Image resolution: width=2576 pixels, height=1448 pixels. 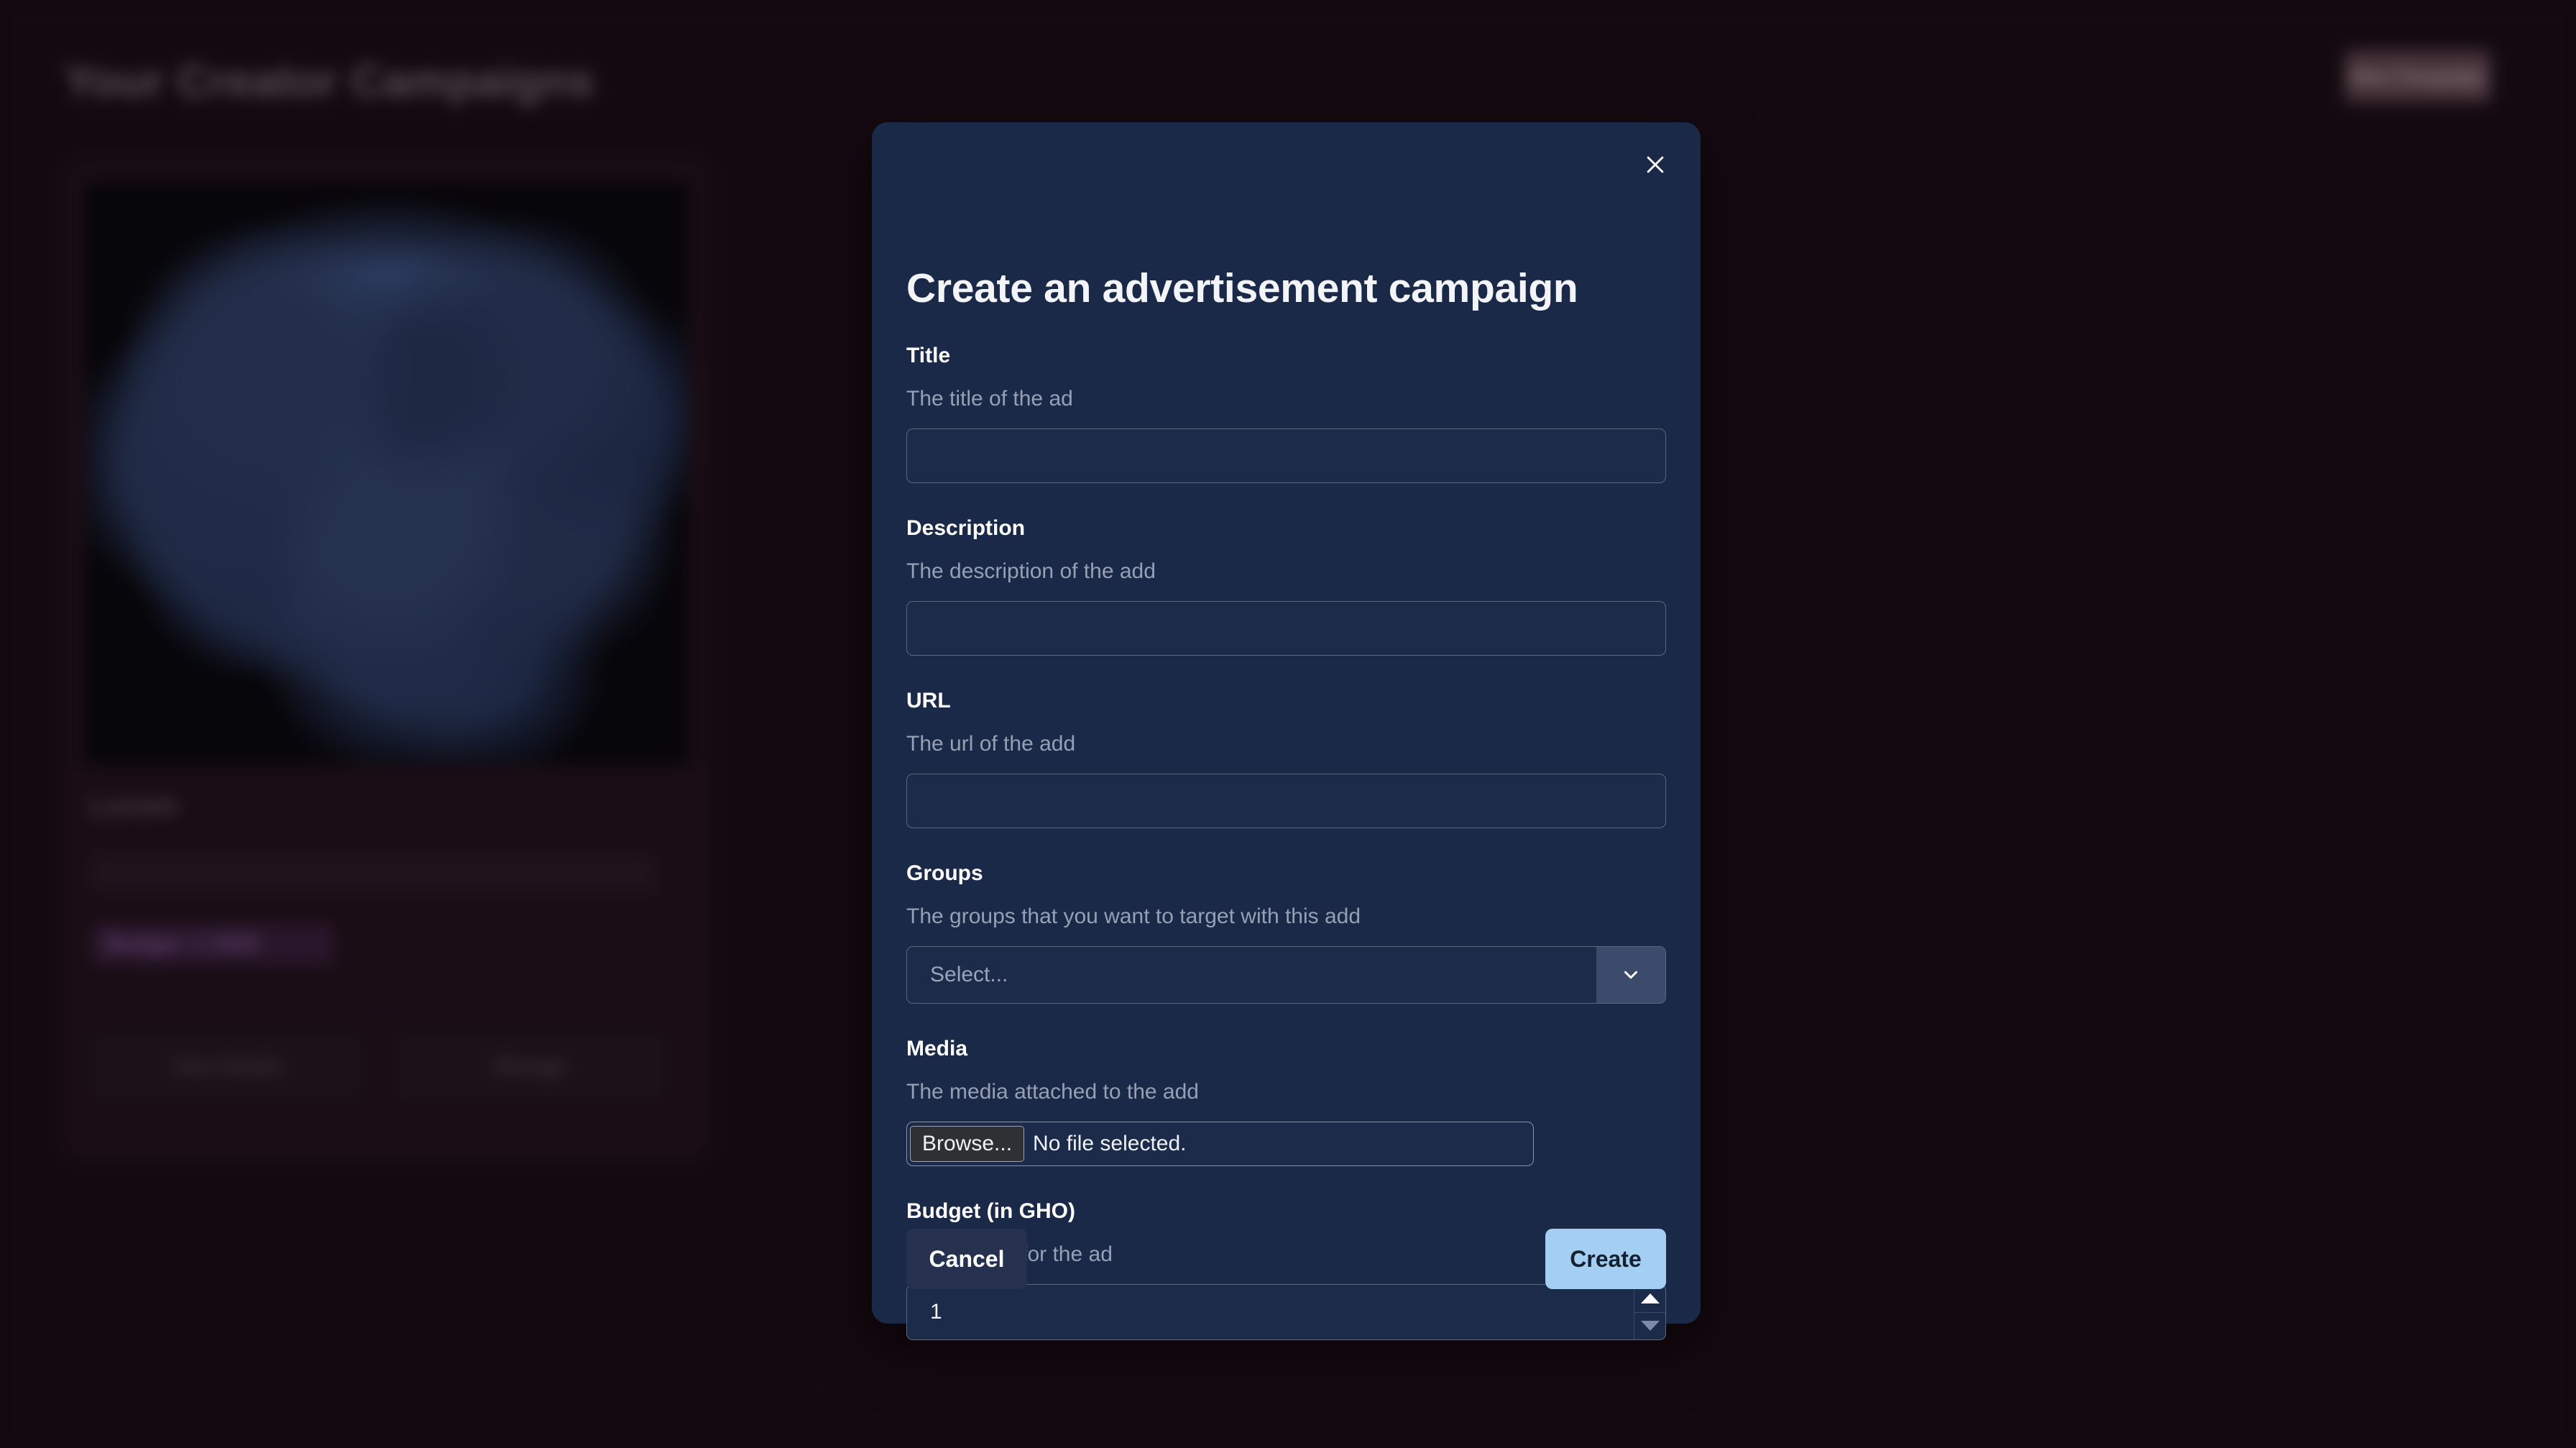 What do you see at coordinates (1031, 571) in the screenshot?
I see `description-hint: The description of the add` at bounding box center [1031, 571].